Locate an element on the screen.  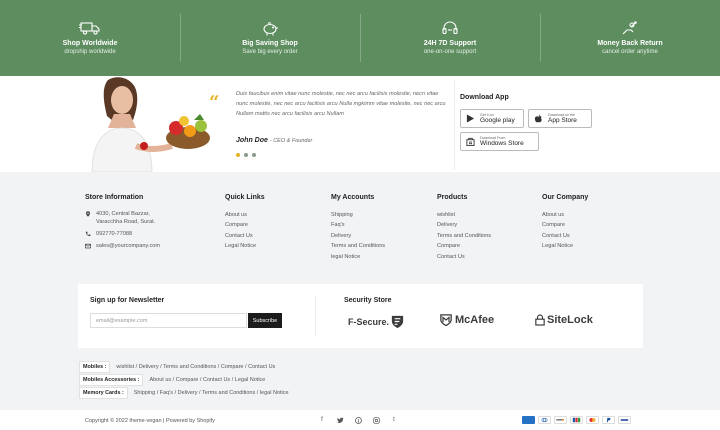
testimonial-photo is located at coordinates (151, 124).